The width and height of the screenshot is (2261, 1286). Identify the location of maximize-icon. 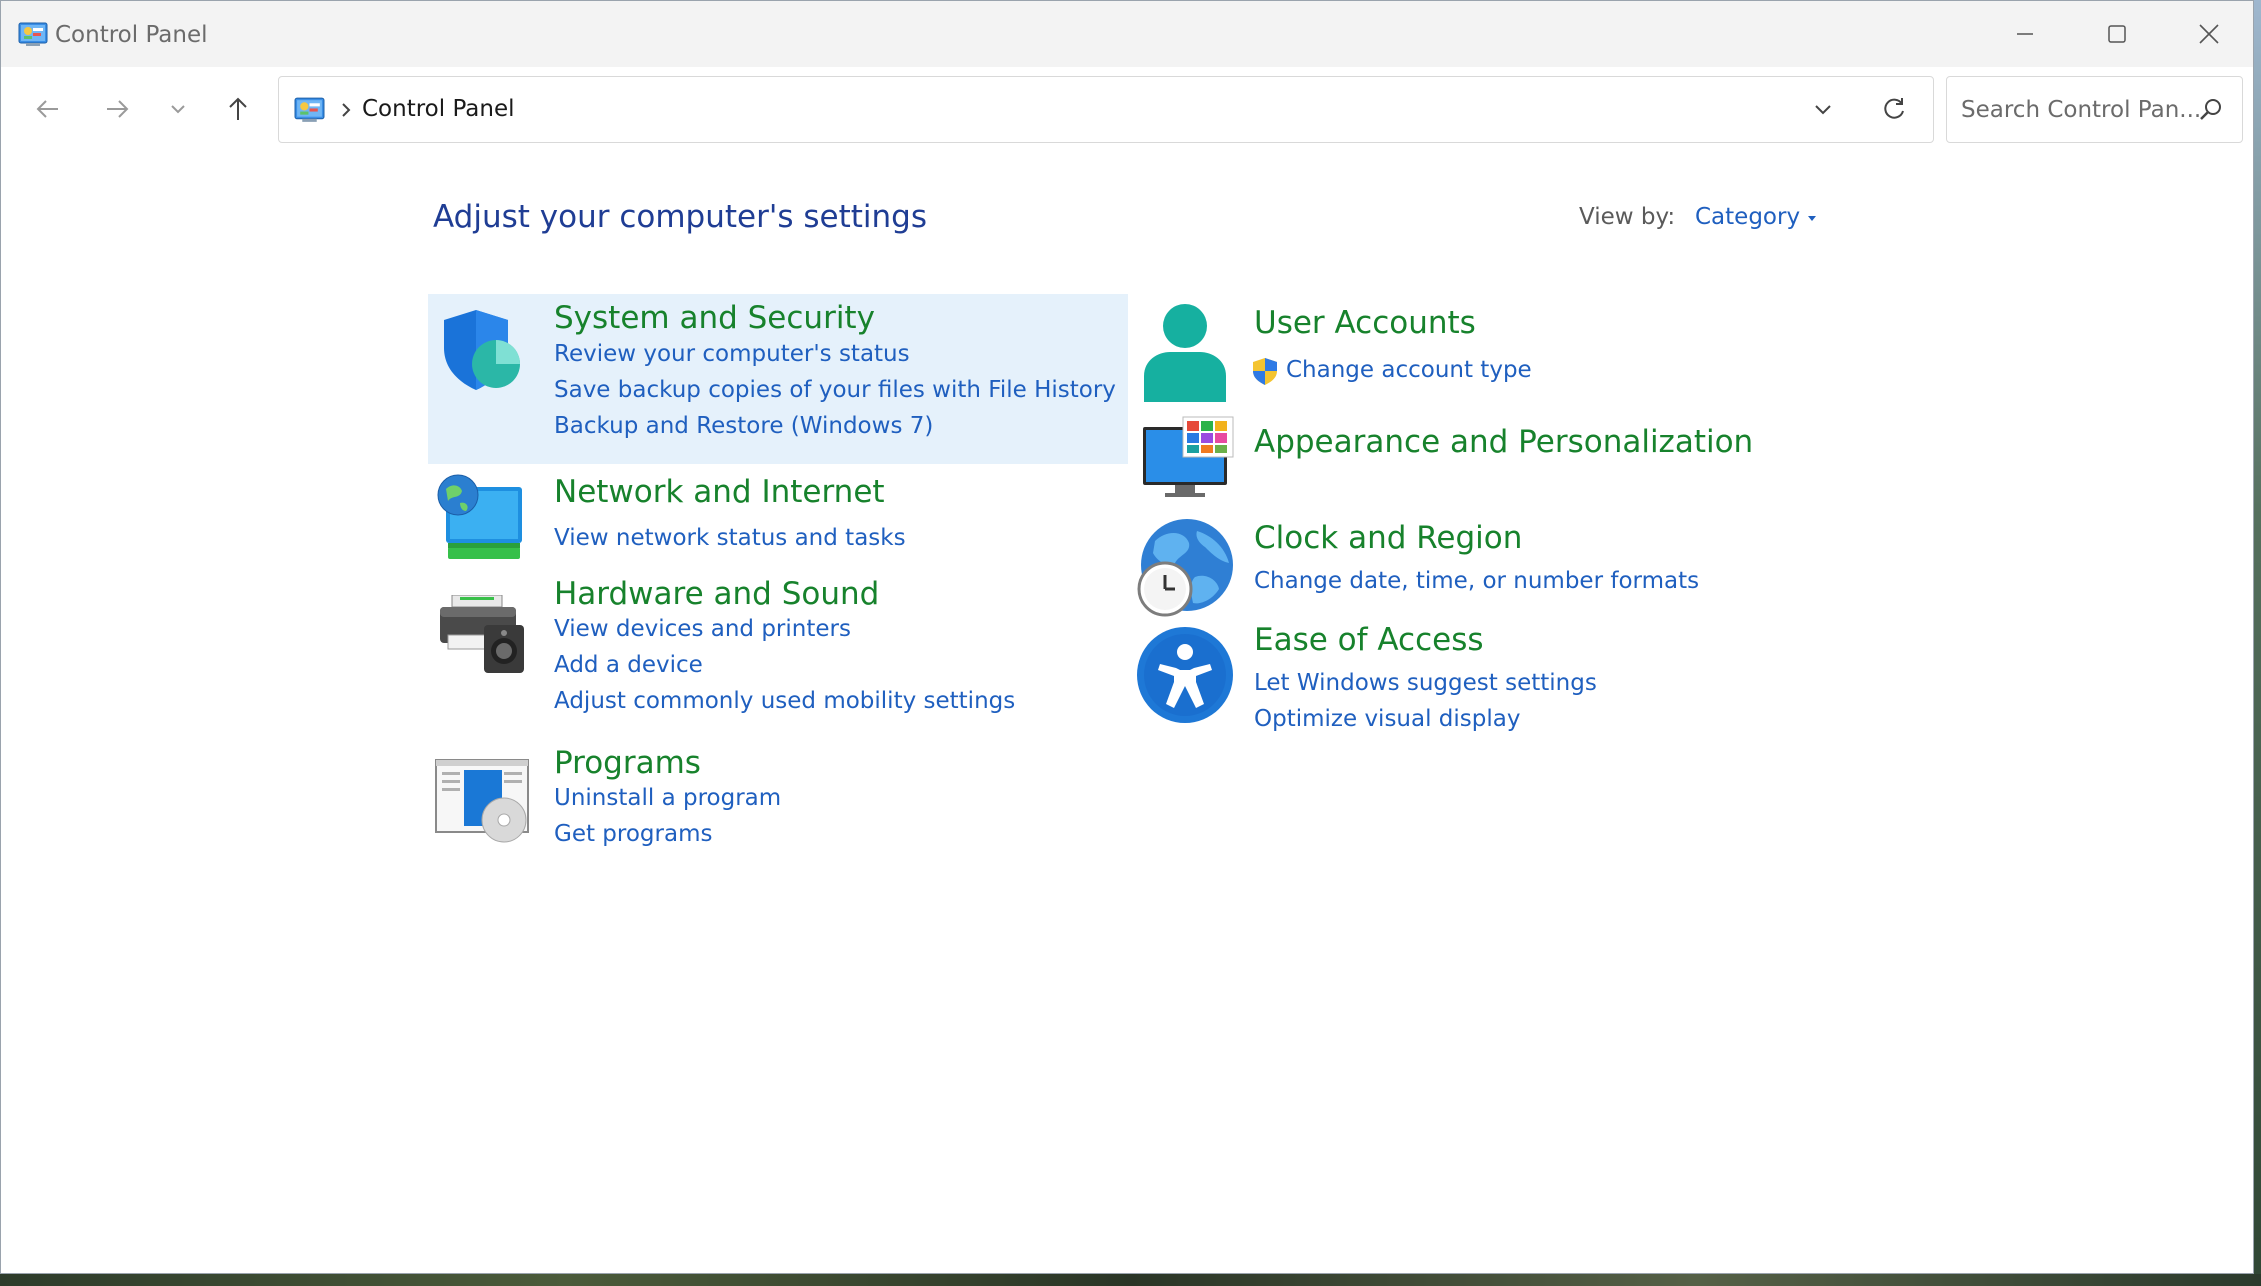
(2117, 34).